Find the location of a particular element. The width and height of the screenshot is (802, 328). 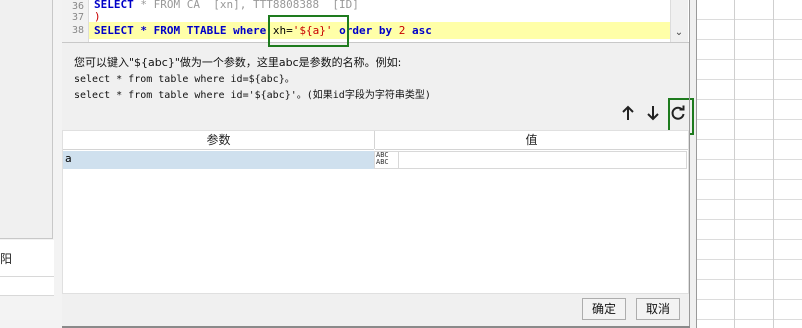

ok-button: 确定 is located at coordinates (604, 309).